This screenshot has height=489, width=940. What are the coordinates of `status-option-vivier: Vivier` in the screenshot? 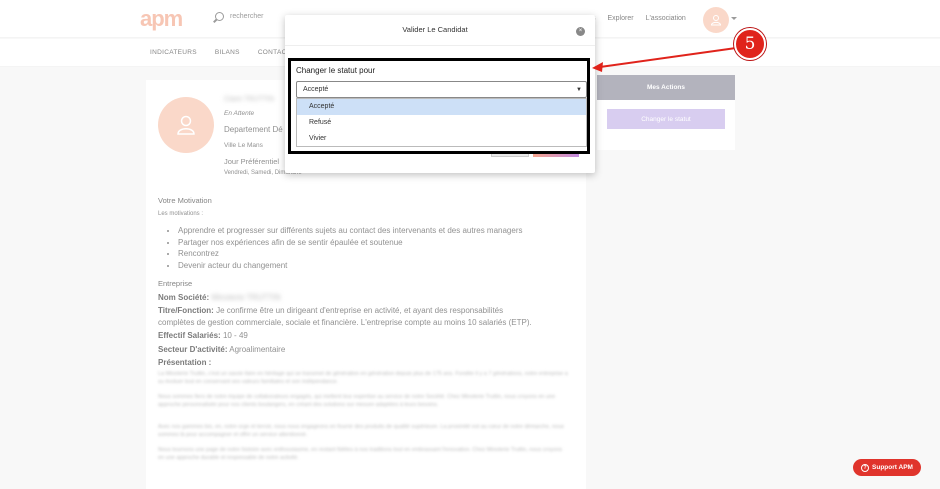 It's located at (441, 139).